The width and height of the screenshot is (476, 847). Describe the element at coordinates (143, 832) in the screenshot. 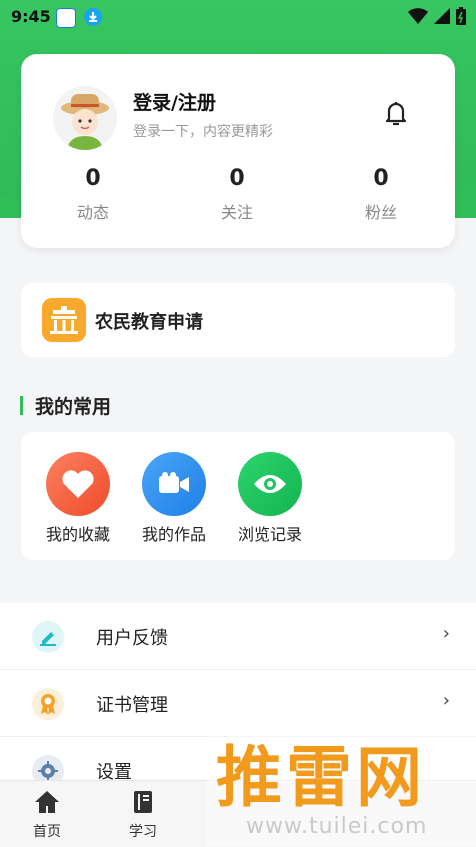

I see `tab-label: 学习` at that location.